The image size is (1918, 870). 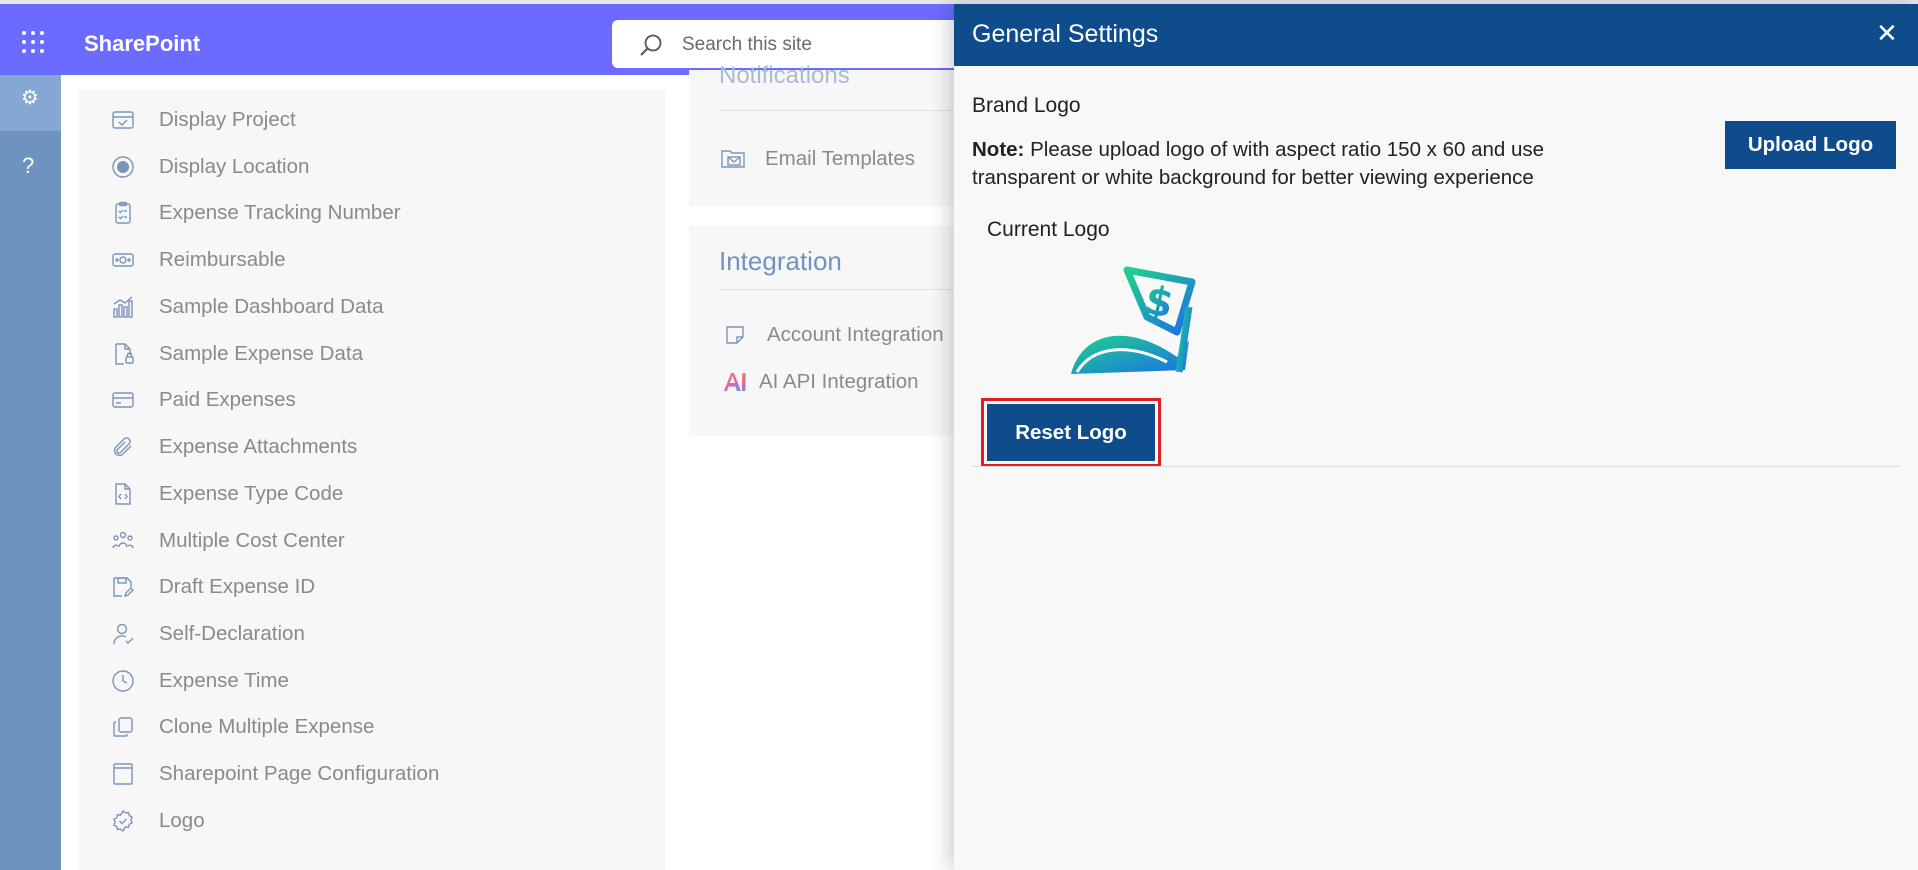 I want to click on list-item-self-declaration: Self-Declaration, so click(x=207, y=634).